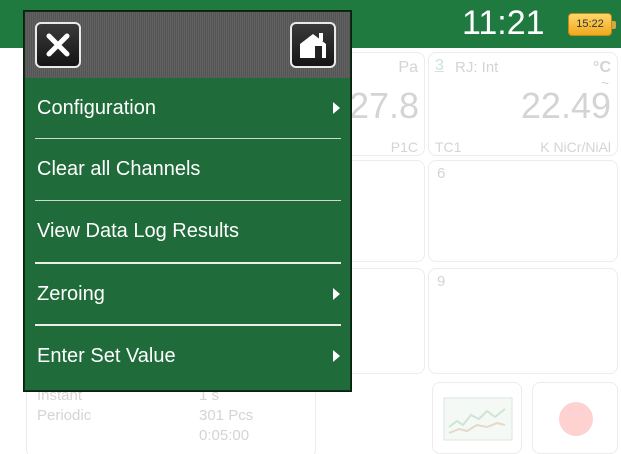 The image size is (621, 454). I want to click on menu-item-label: Configuration, so click(96, 107).